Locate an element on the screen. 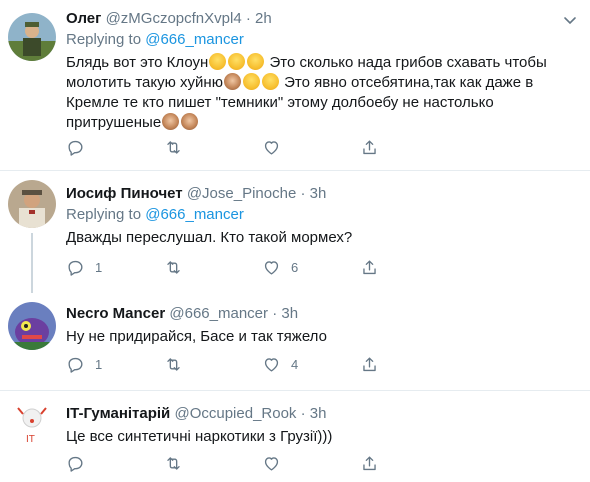 Image resolution: width=590 pixels, height=482 pixels. user-handle: @666_mancer is located at coordinates (218, 313).